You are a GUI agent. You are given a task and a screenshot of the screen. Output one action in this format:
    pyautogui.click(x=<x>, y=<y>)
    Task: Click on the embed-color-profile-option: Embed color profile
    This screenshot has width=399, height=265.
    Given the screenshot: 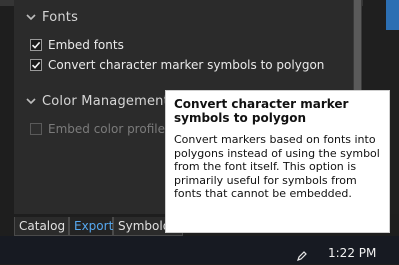 What is the action you would take?
    pyautogui.click(x=97, y=129)
    